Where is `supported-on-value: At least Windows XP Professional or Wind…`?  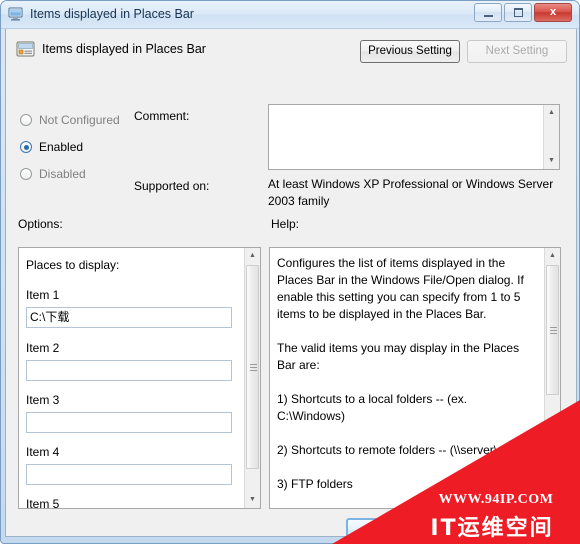 supported-on-value: At least Windows XP Professional or Wind… is located at coordinates (411, 192).